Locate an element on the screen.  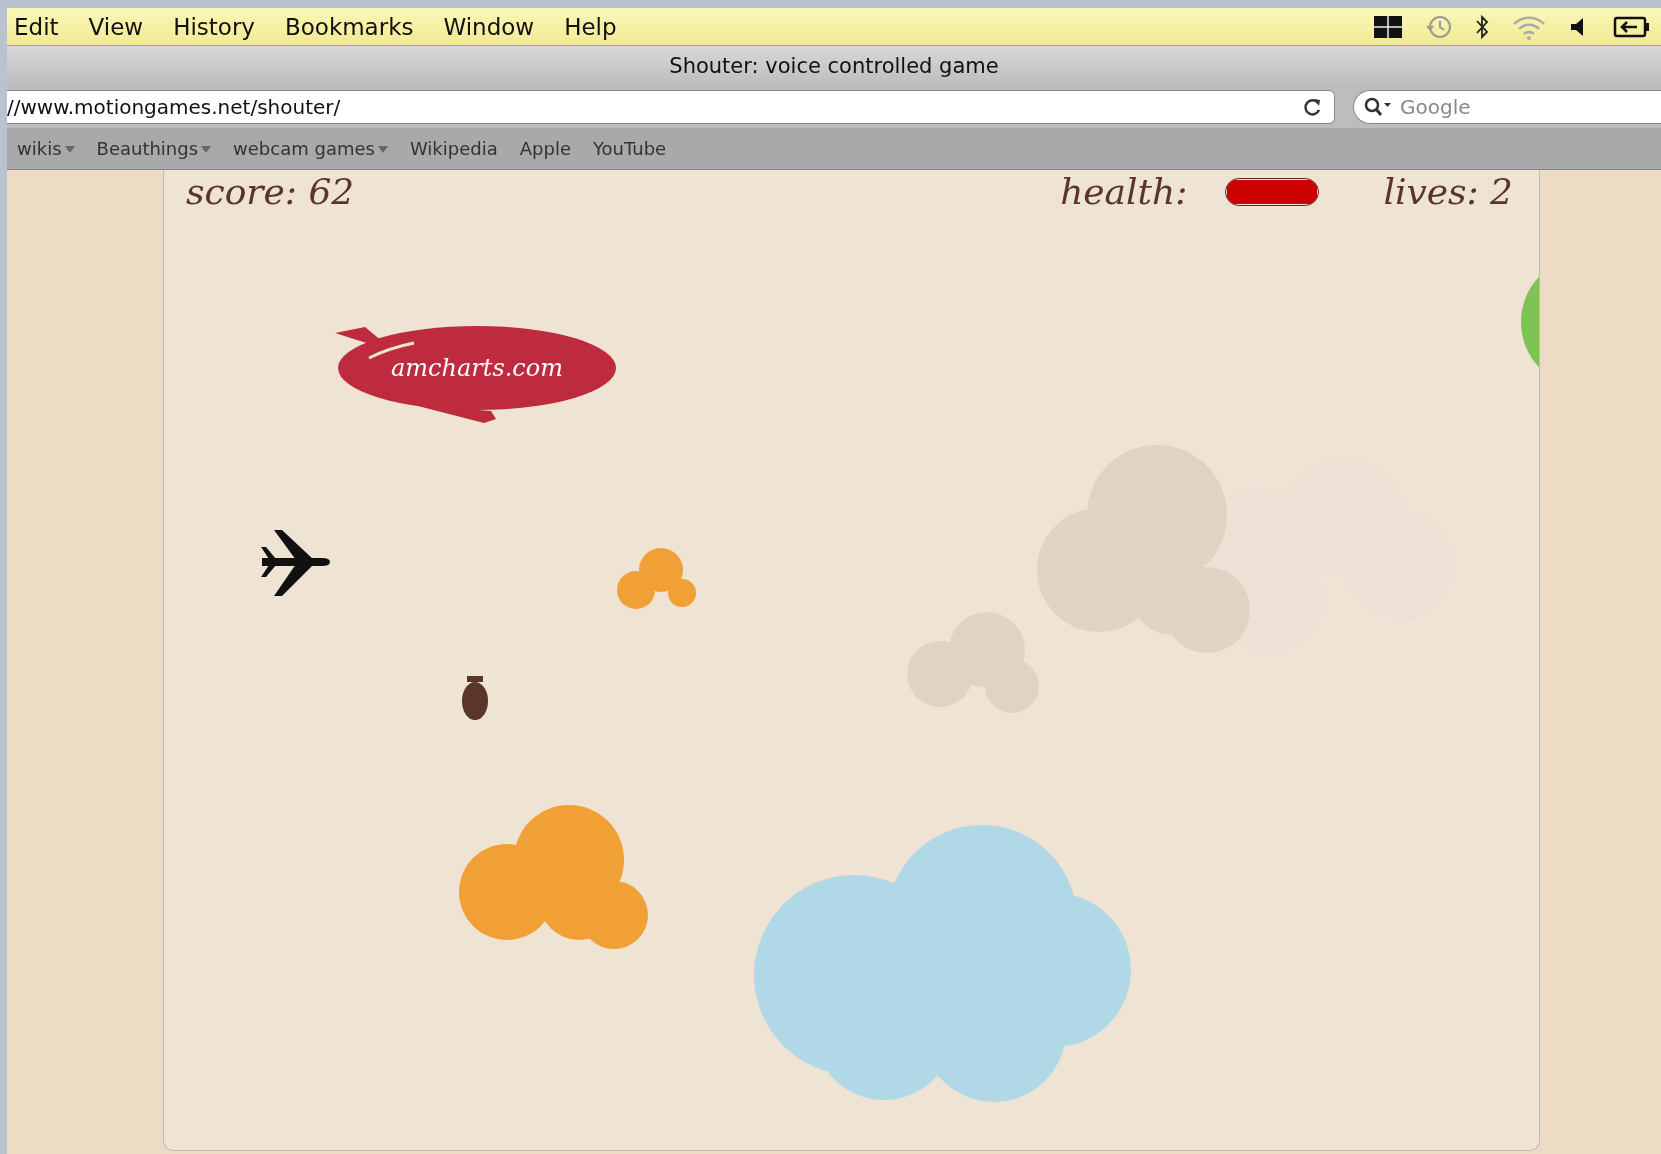
menu-item: View is located at coordinates (116, 26).